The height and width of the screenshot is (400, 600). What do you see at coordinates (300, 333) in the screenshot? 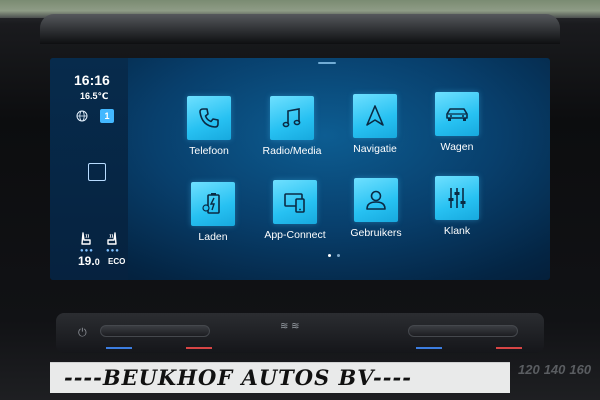
I see `climate-control-bar: ⏻ ≋ ≋` at bounding box center [300, 333].